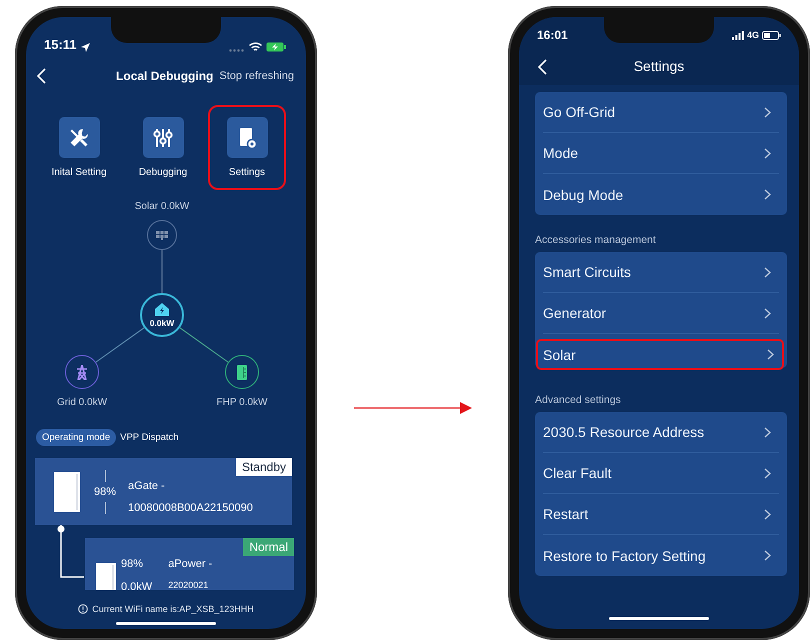 Image resolution: width=812 pixels, height=642 pixels. I want to click on shortcut-button: Settings, so click(247, 147).